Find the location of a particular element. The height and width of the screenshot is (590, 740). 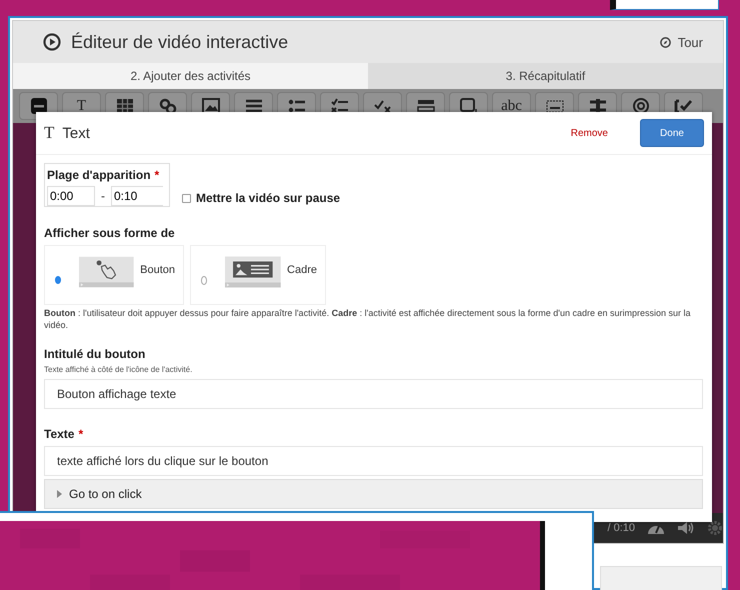

bullets-icon is located at coordinates (296, 106).